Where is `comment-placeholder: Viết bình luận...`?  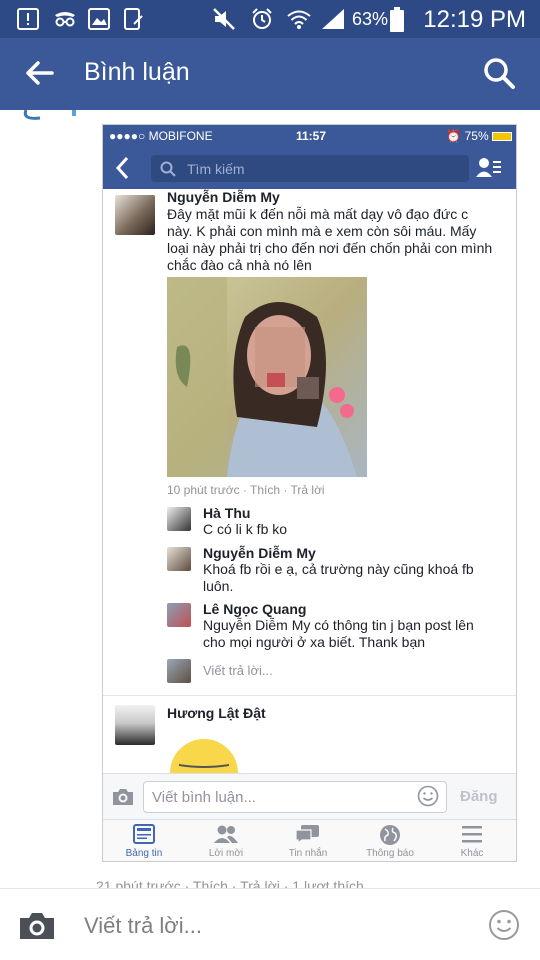
comment-placeholder: Viết bình luận... is located at coordinates (204, 797).